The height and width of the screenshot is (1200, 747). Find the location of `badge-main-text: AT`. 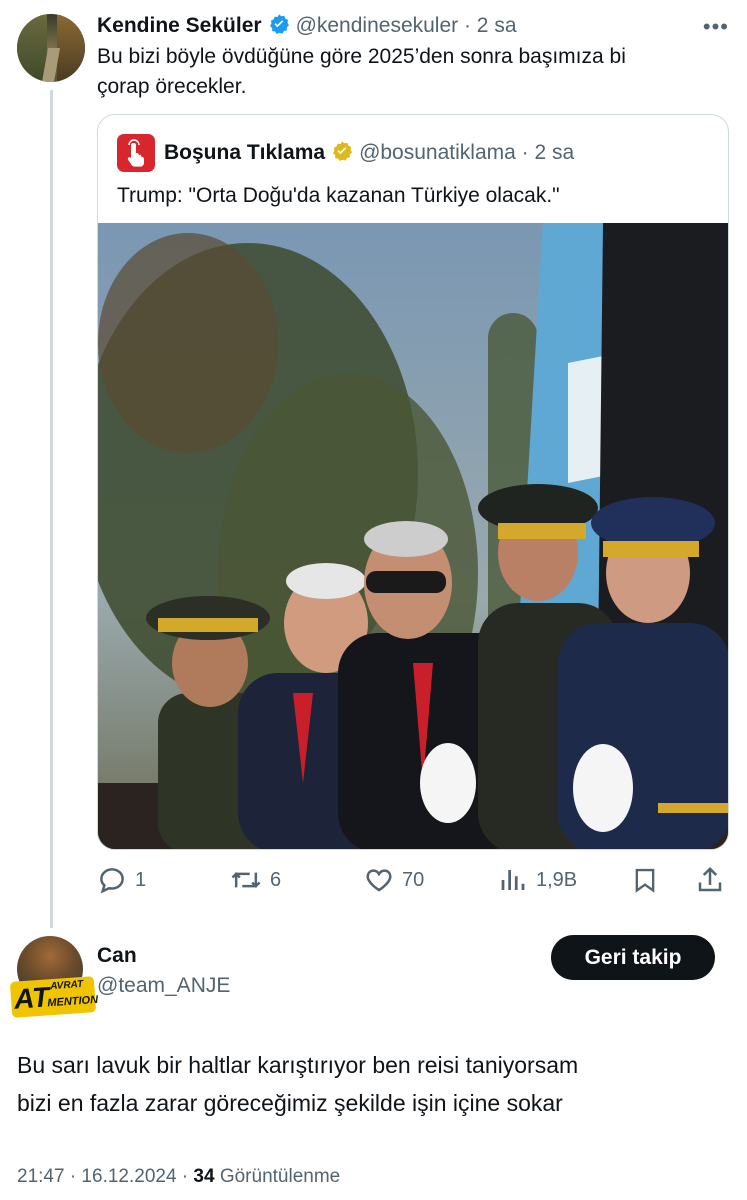

badge-main-text: AT is located at coordinates (31, 998).